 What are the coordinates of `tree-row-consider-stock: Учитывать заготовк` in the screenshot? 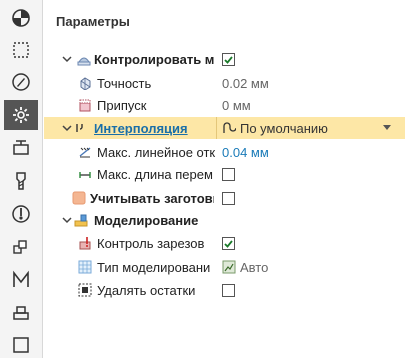 It's located at (224, 198).